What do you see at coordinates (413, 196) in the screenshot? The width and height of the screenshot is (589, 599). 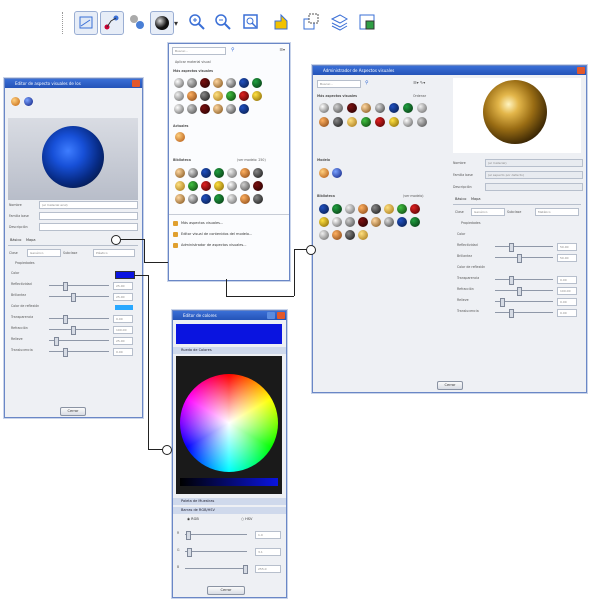 I see `library-filter: (ver modelo)` at bounding box center [413, 196].